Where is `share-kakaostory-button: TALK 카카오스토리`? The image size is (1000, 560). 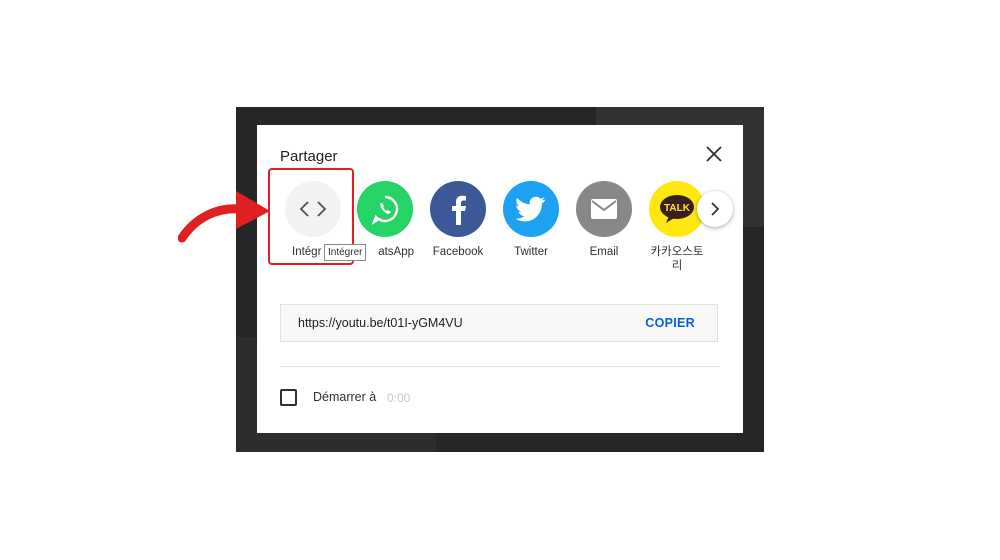 share-kakaostory-button: TALK 카카오스토리 is located at coordinates (677, 227).